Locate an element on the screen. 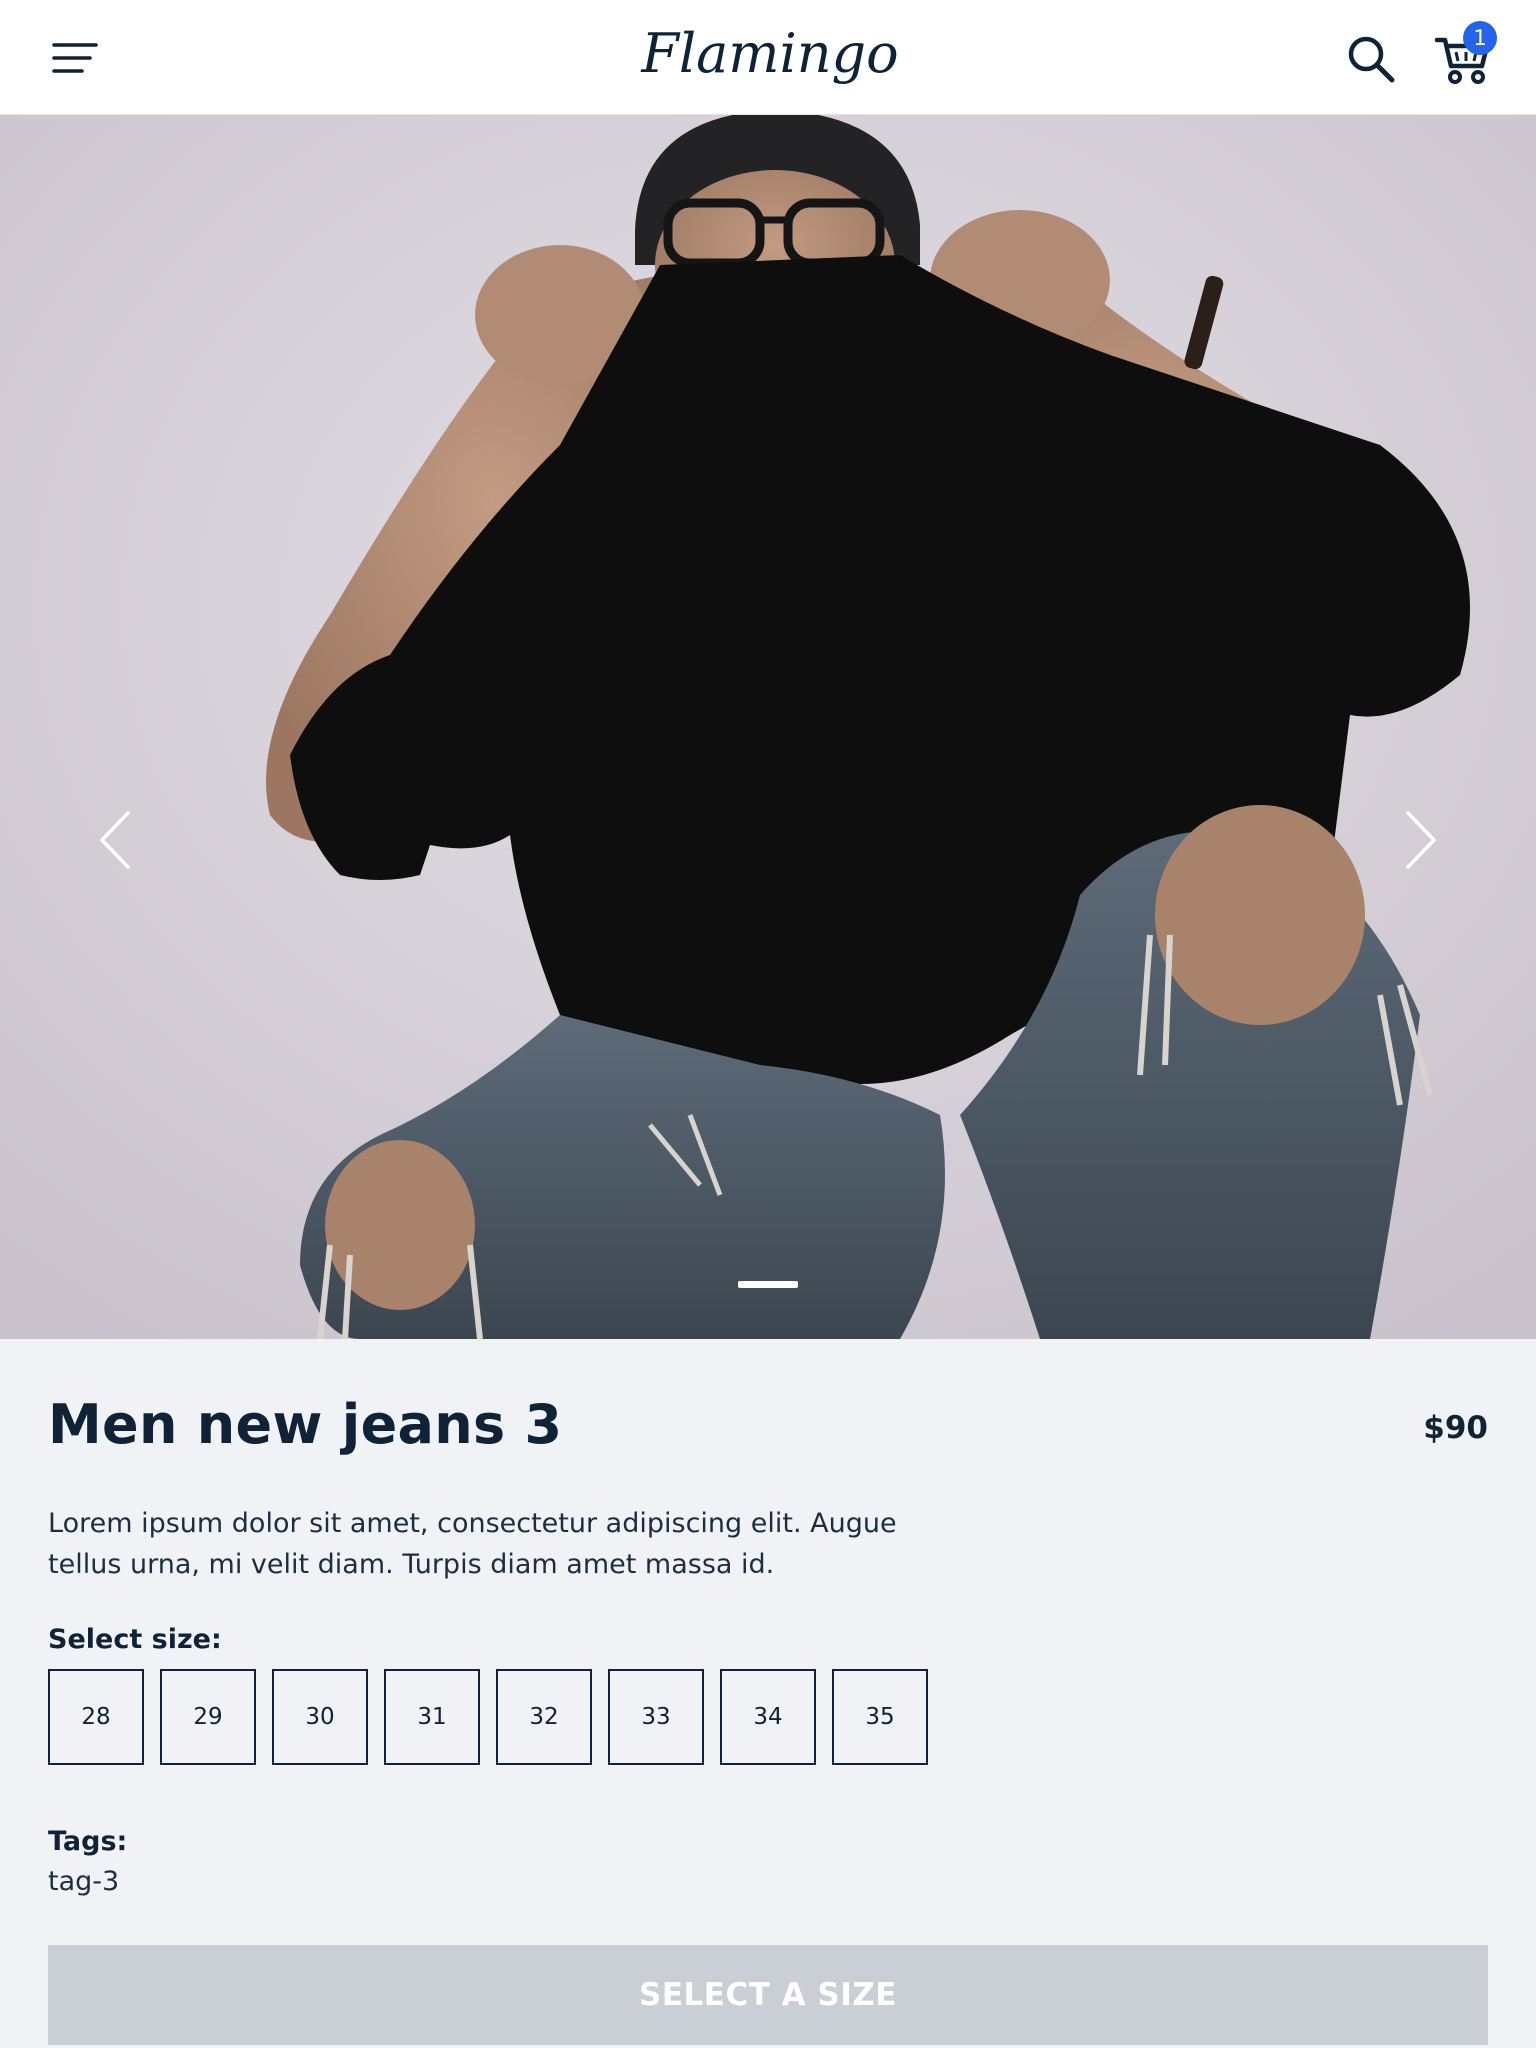  menu-button is located at coordinates (75, 58).